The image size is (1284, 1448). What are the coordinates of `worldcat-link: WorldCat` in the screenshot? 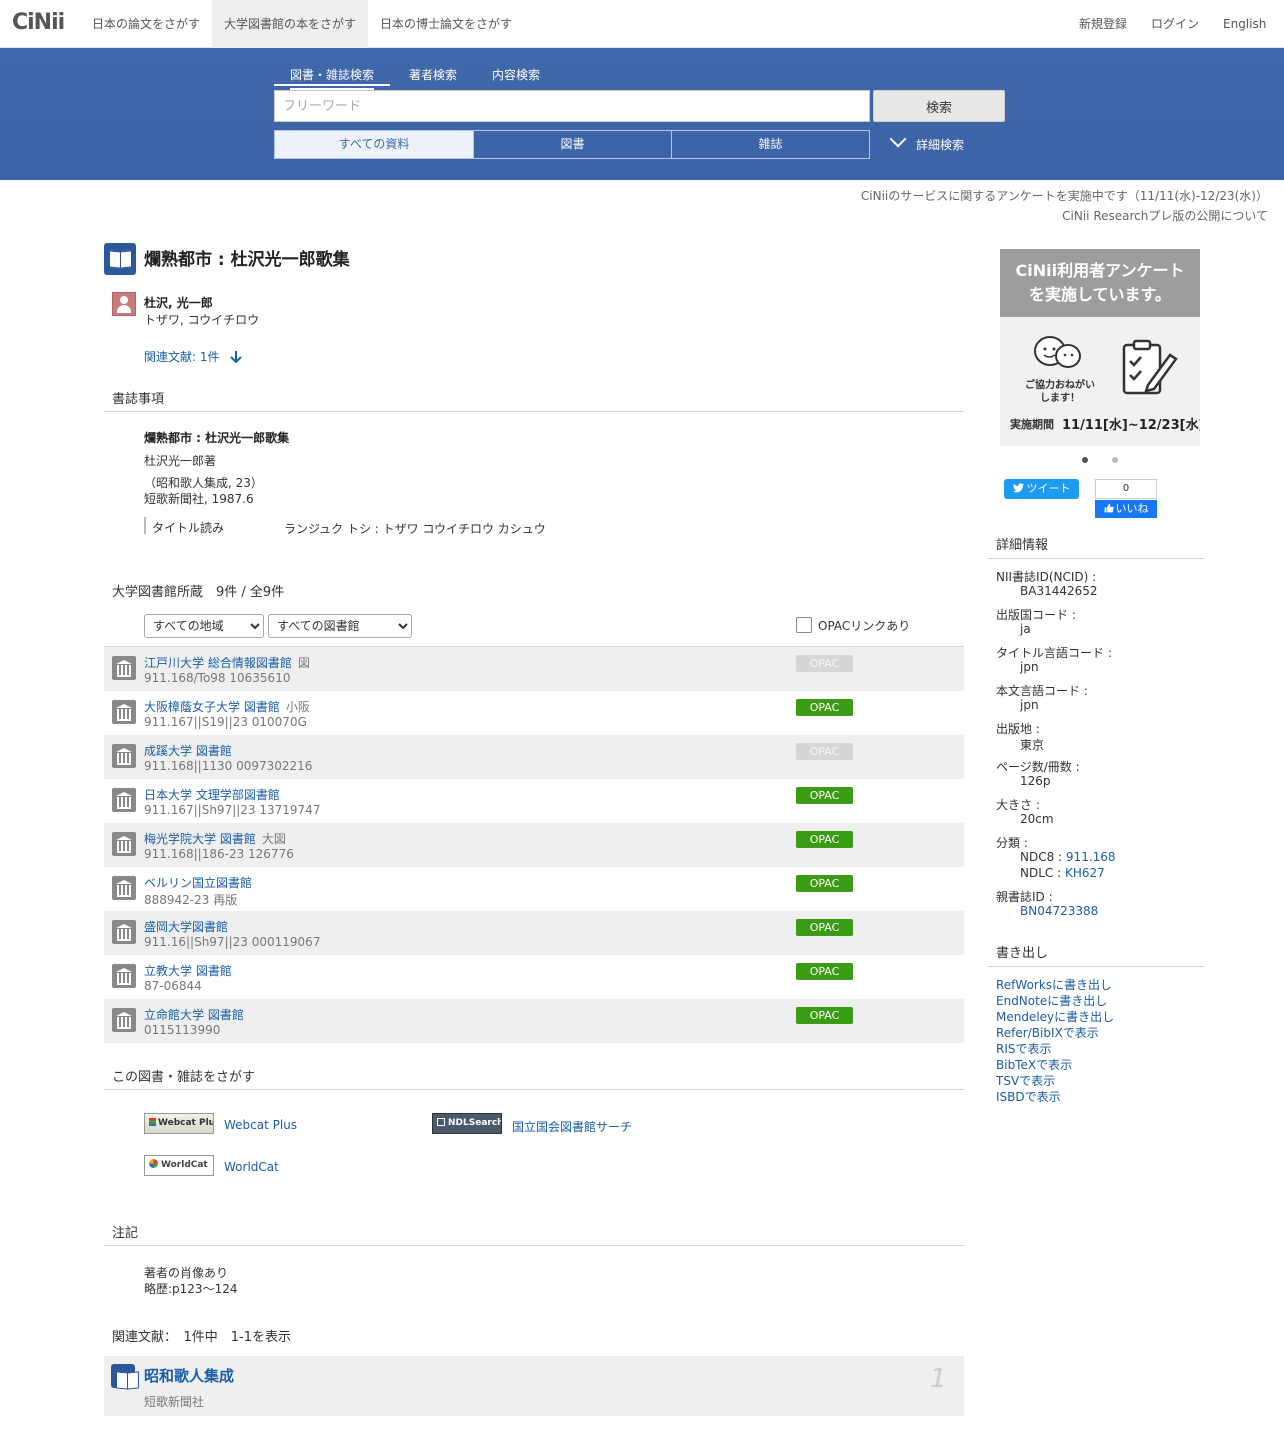 It's located at (251, 1167).